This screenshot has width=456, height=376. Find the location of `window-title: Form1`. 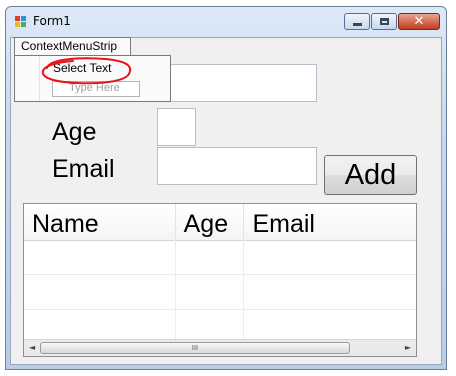

window-title: Form1 is located at coordinates (52, 21).